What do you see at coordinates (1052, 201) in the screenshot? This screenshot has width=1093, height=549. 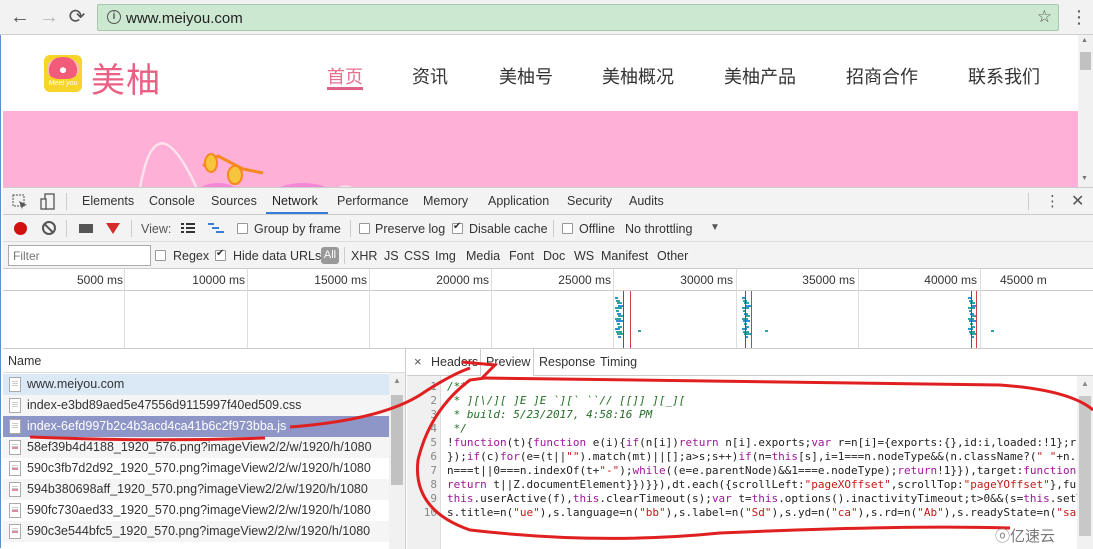 I see `devtools-menu-icon: ⋮` at bounding box center [1052, 201].